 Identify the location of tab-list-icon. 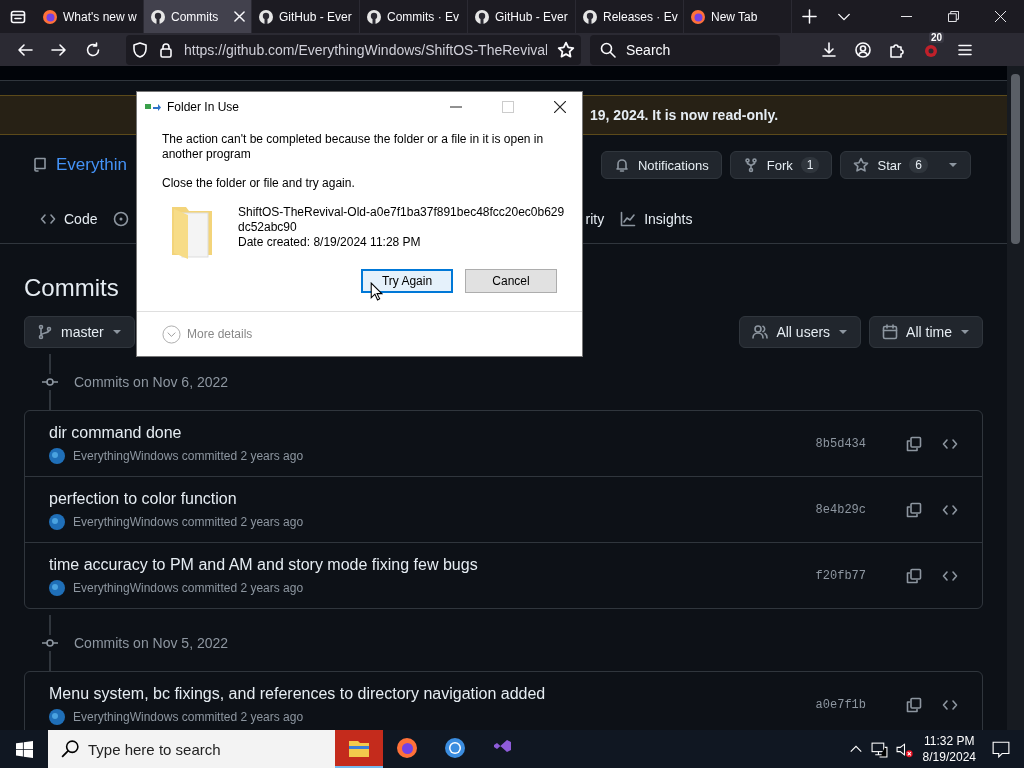
(18, 16).